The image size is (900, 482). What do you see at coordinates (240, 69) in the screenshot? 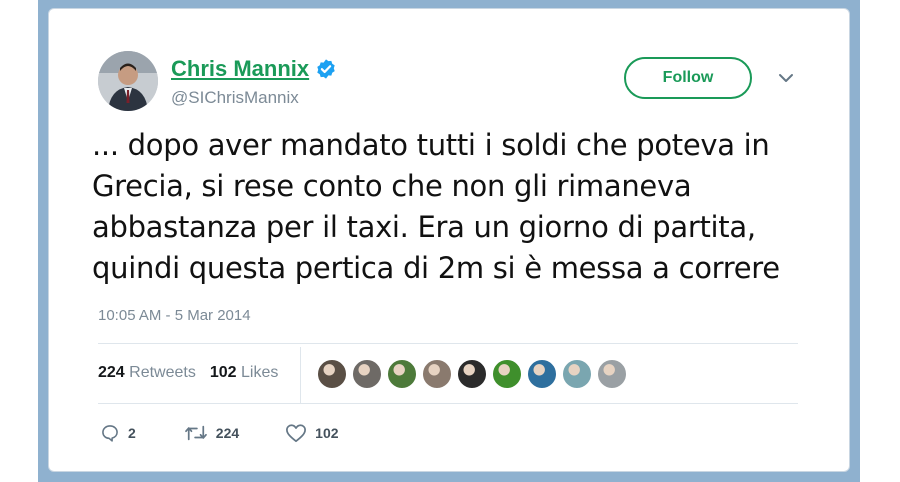
I see `author-name: Chris Mannix` at bounding box center [240, 69].